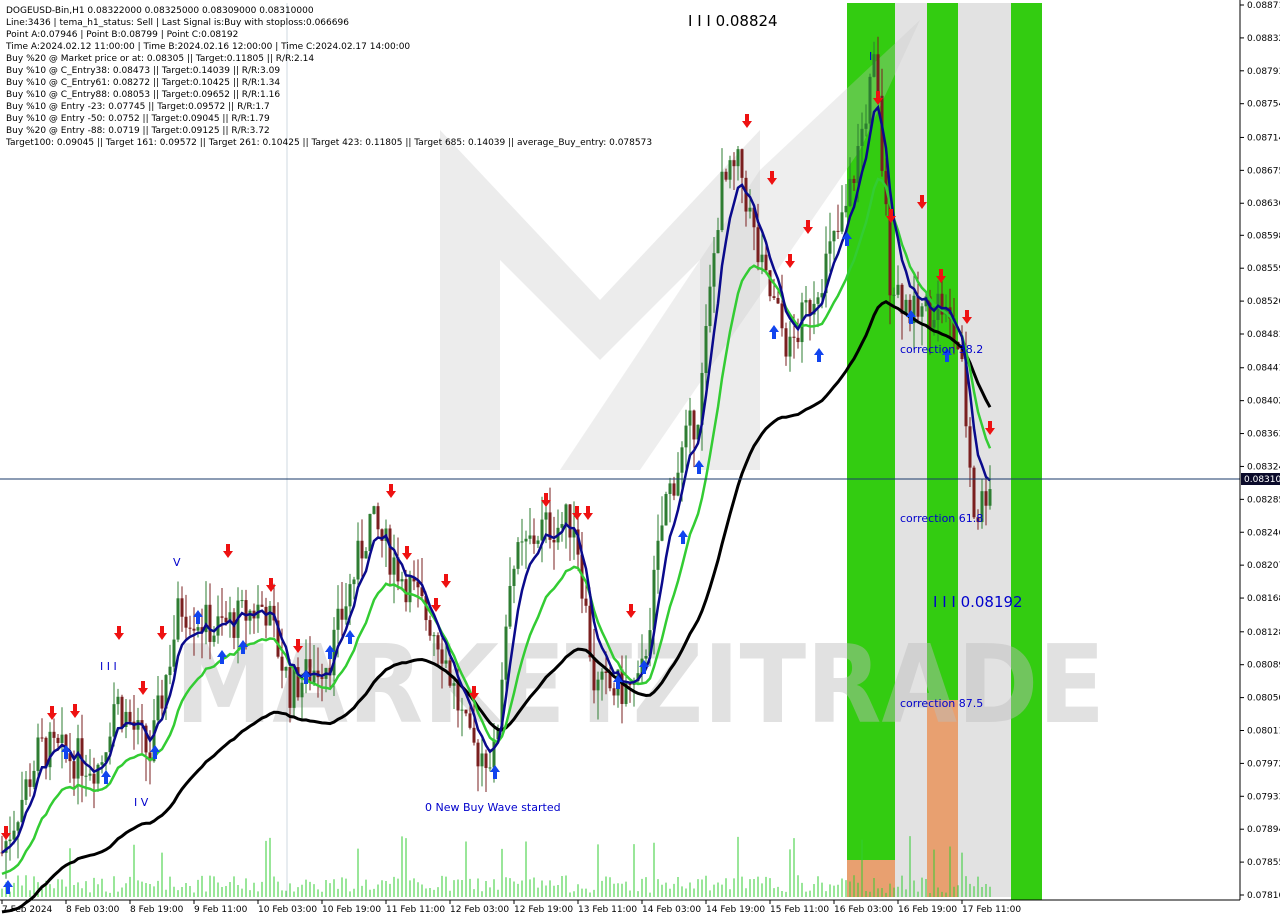  What do you see at coordinates (543, 910) in the screenshot?
I see `time-tick-label: 12 Feb 19:00` at bounding box center [543, 910].